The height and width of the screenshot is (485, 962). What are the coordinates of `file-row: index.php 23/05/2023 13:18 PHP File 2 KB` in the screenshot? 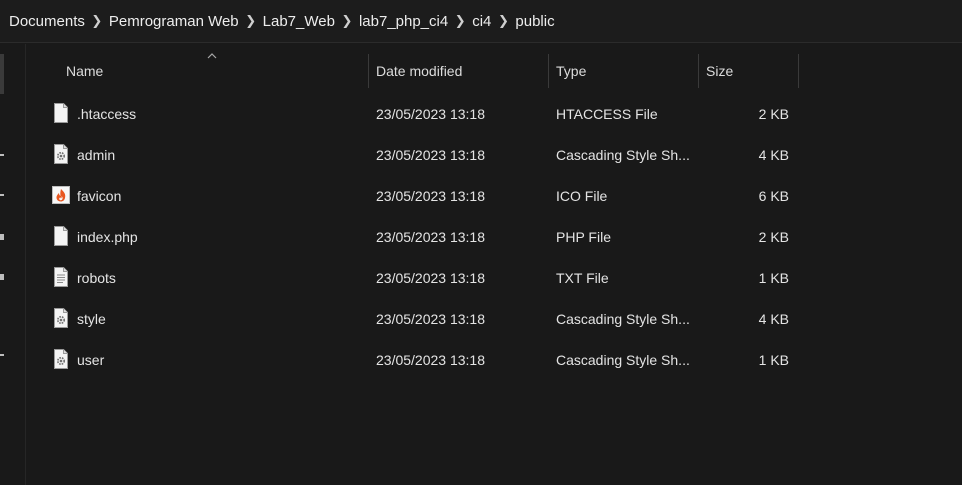 It's located at (421, 236).